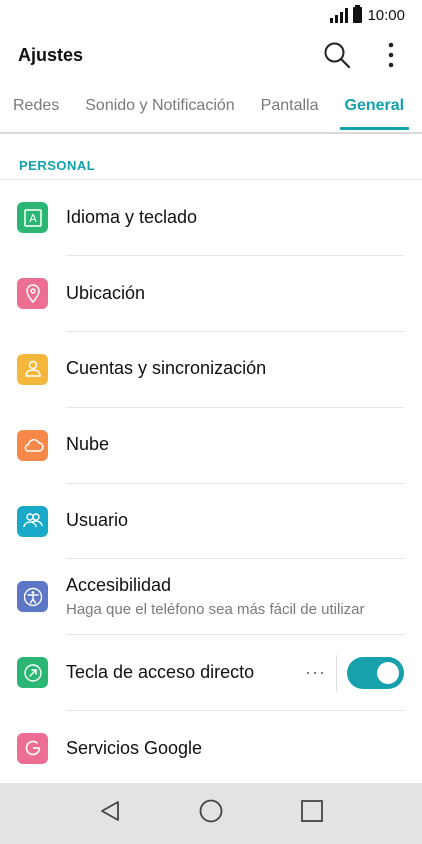 Image resolution: width=422 pixels, height=844 pixels. Describe the element at coordinates (132, 216) in the screenshot. I see `item-title: Idioma y teclado` at that location.